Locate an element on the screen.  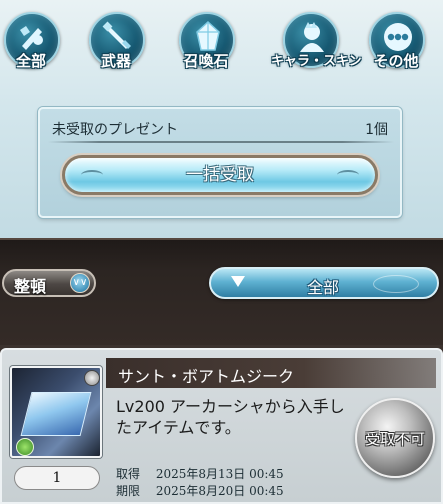
item-thumbnail is located at coordinates (56, 412).